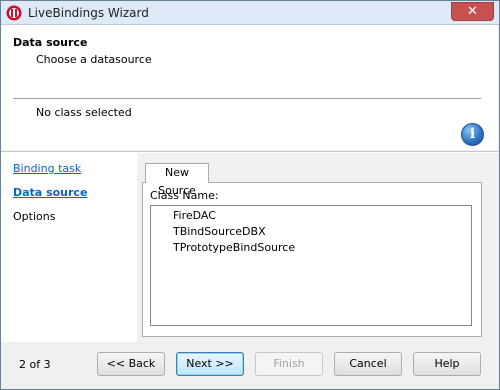 The height and width of the screenshot is (390, 500). I want to click on cancel-button: Cancel, so click(368, 364).